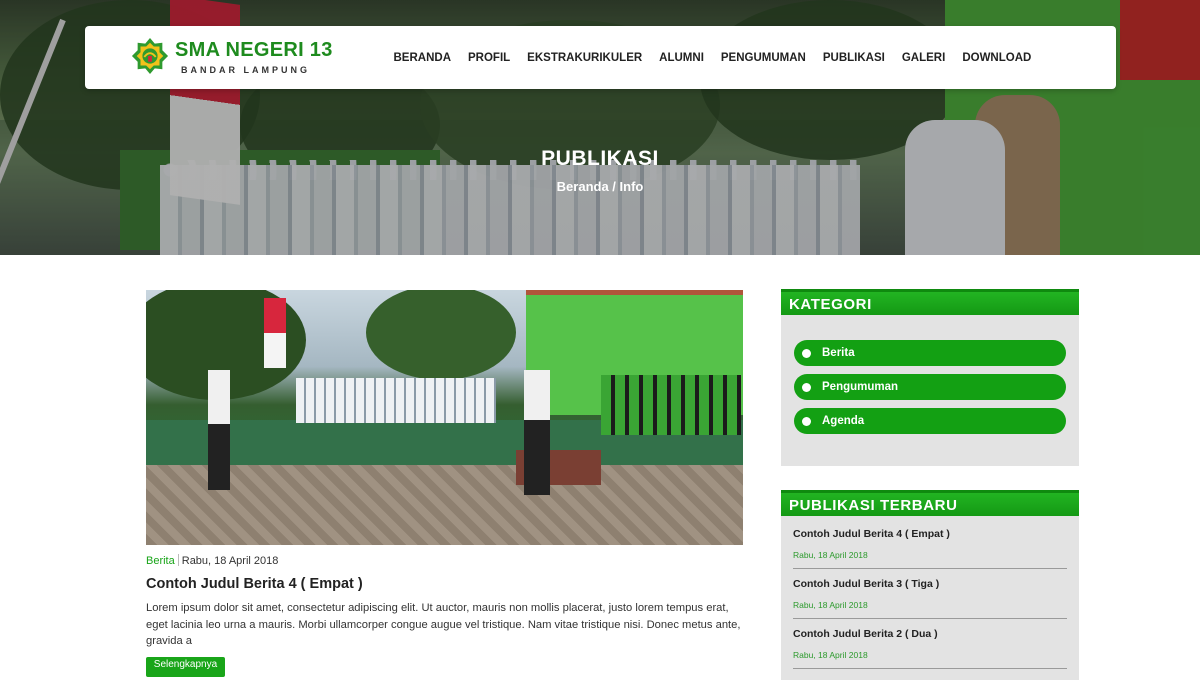 The width and height of the screenshot is (1200, 680). What do you see at coordinates (150, 56) in the screenshot?
I see `school-emblem-icon` at bounding box center [150, 56].